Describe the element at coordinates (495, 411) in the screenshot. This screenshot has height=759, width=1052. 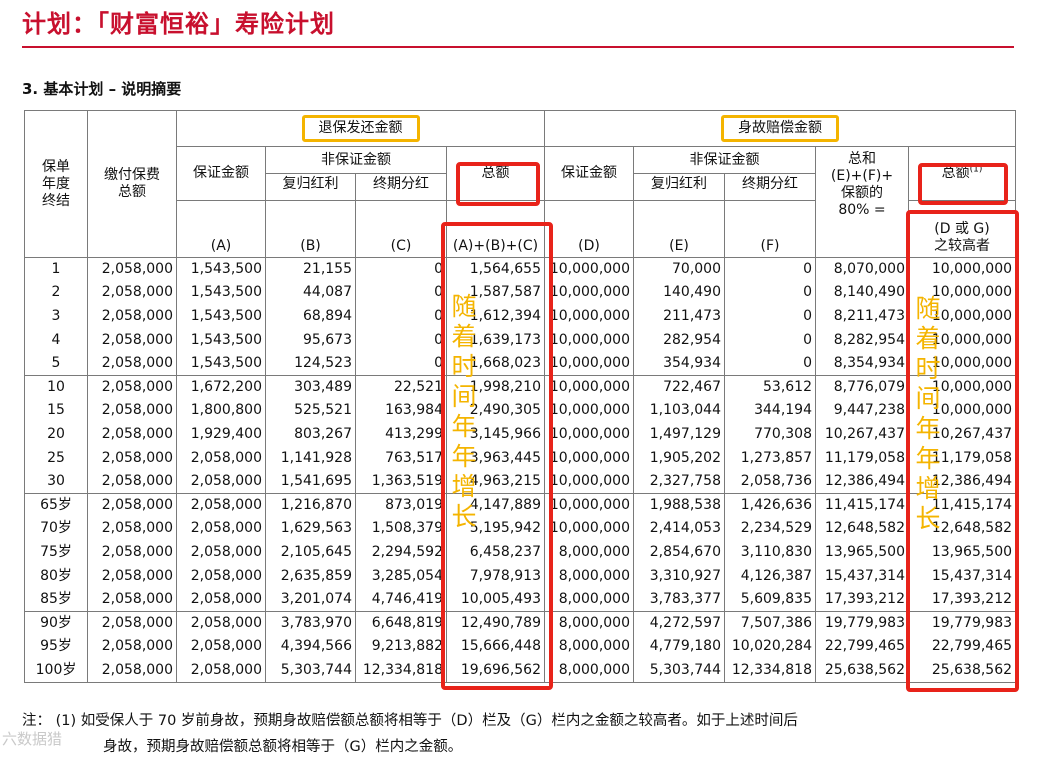
I see `table-cell: 2,490,305` at that location.